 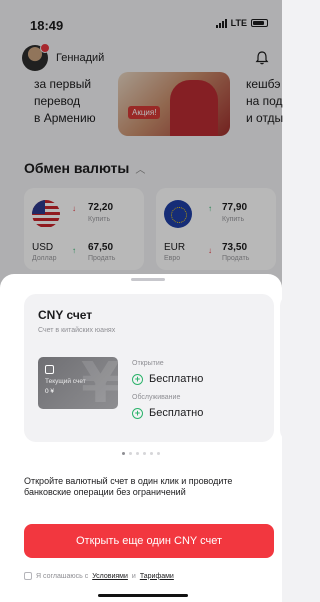 I want to click on agree-and: и, so click(x=133, y=576).